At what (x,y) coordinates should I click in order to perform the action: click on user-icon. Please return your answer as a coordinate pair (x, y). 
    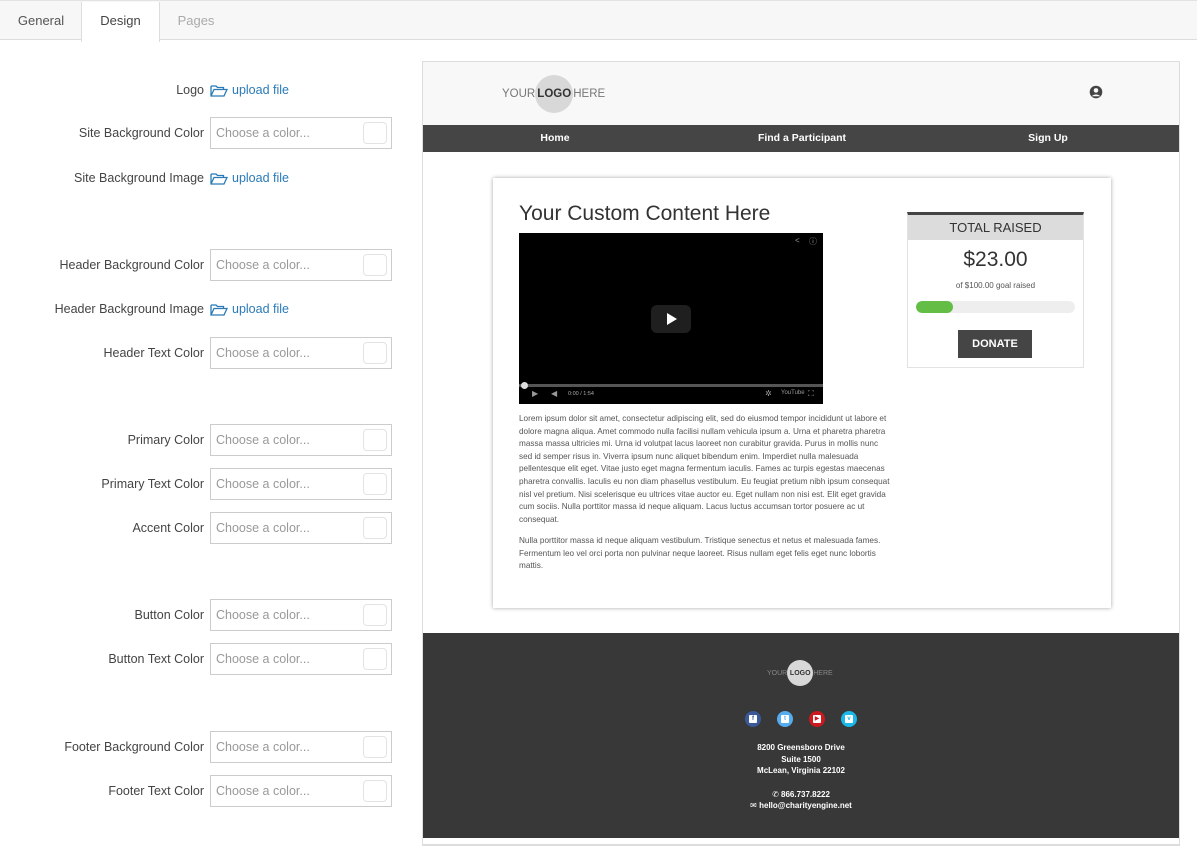
    Looking at the image, I should click on (1096, 92).